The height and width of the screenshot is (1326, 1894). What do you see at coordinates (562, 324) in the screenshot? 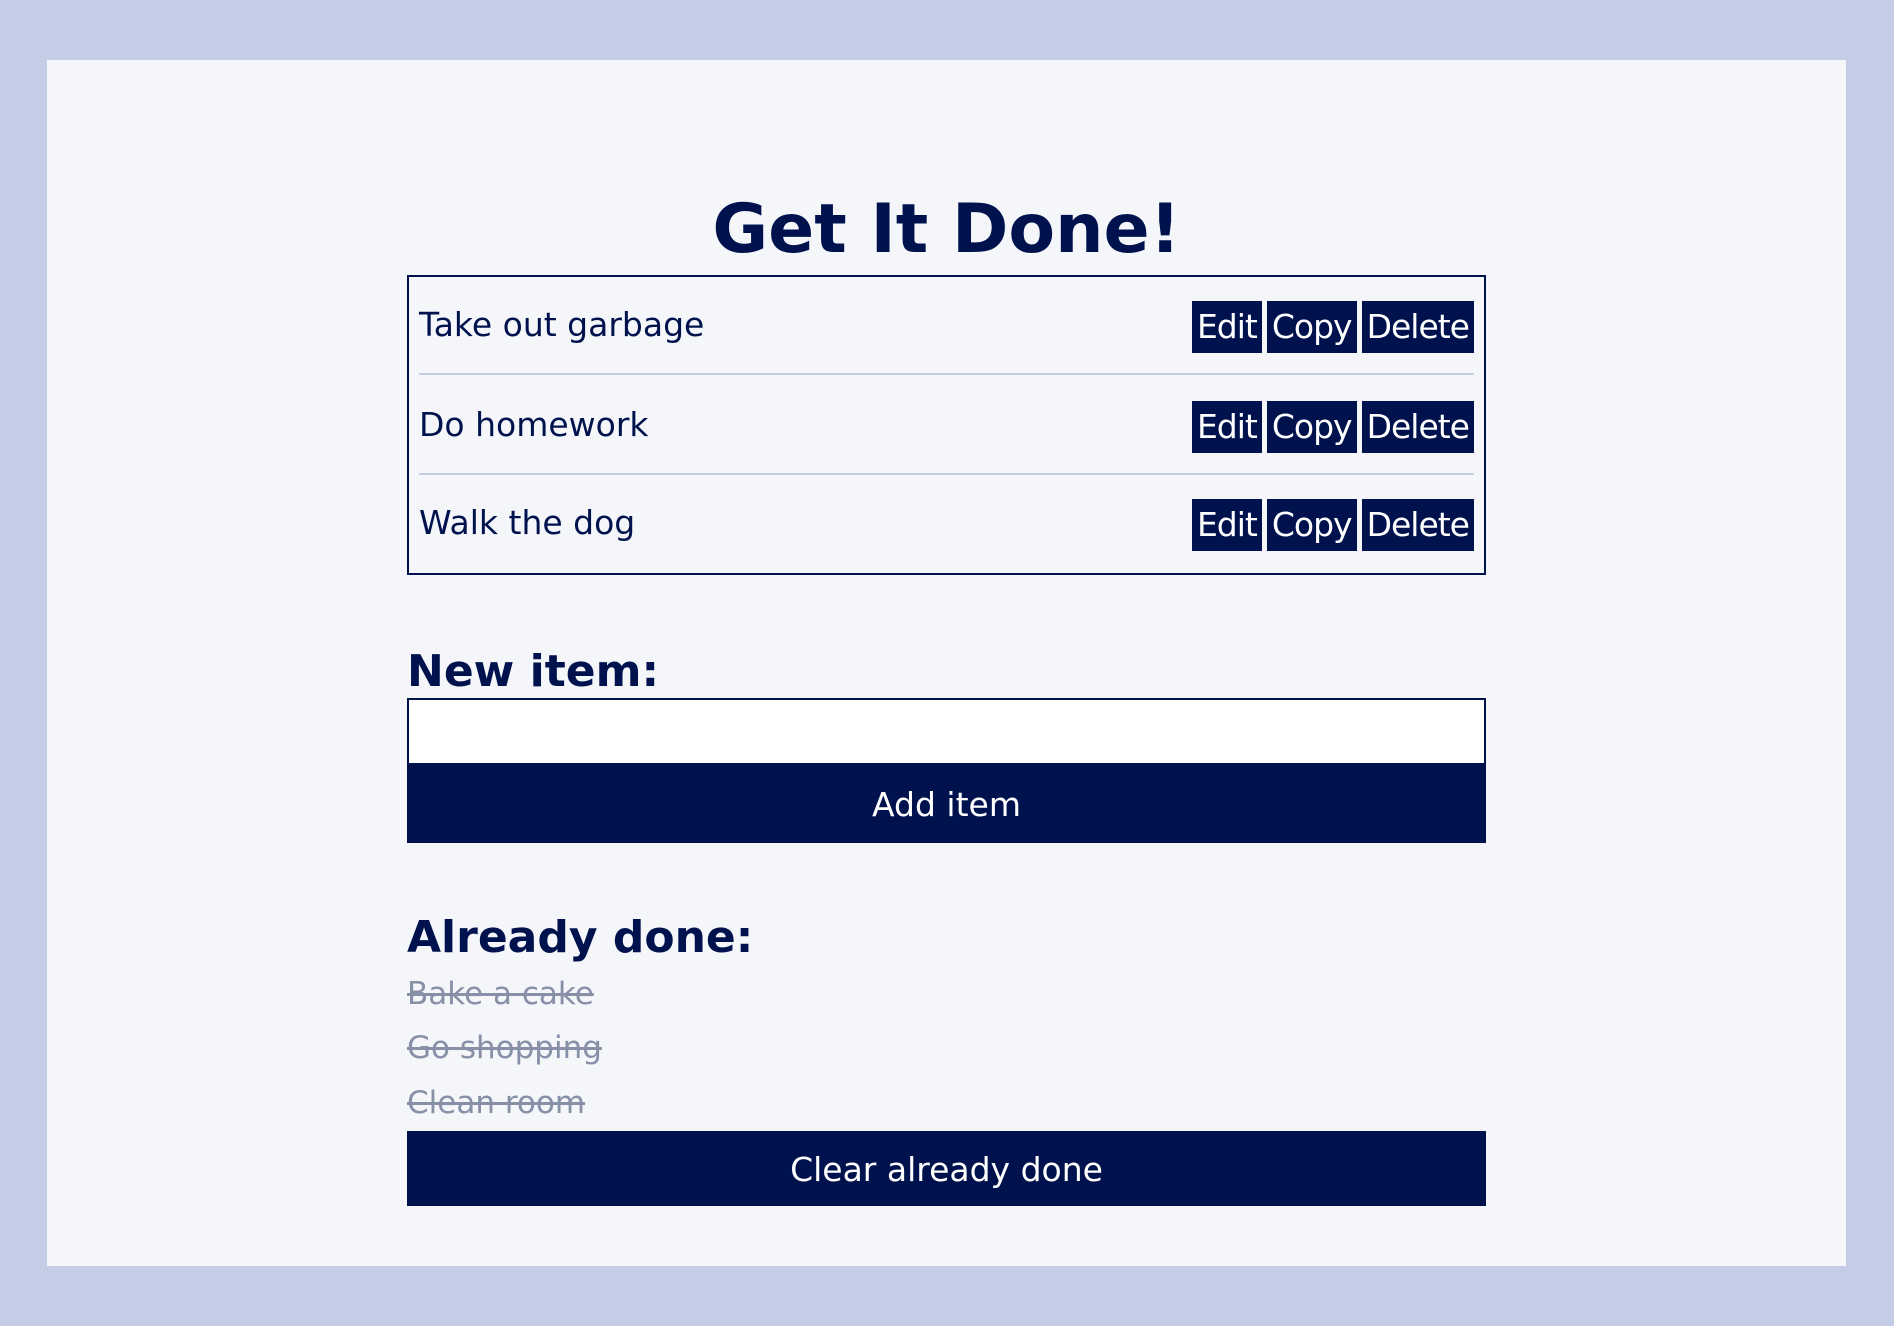
I see `todo-item-label: Take out garbage` at bounding box center [562, 324].